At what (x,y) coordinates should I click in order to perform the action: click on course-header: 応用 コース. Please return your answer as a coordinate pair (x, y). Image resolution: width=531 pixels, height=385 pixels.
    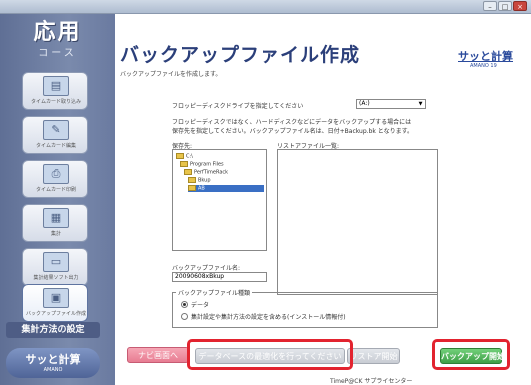
    Looking at the image, I should click on (57, 36).